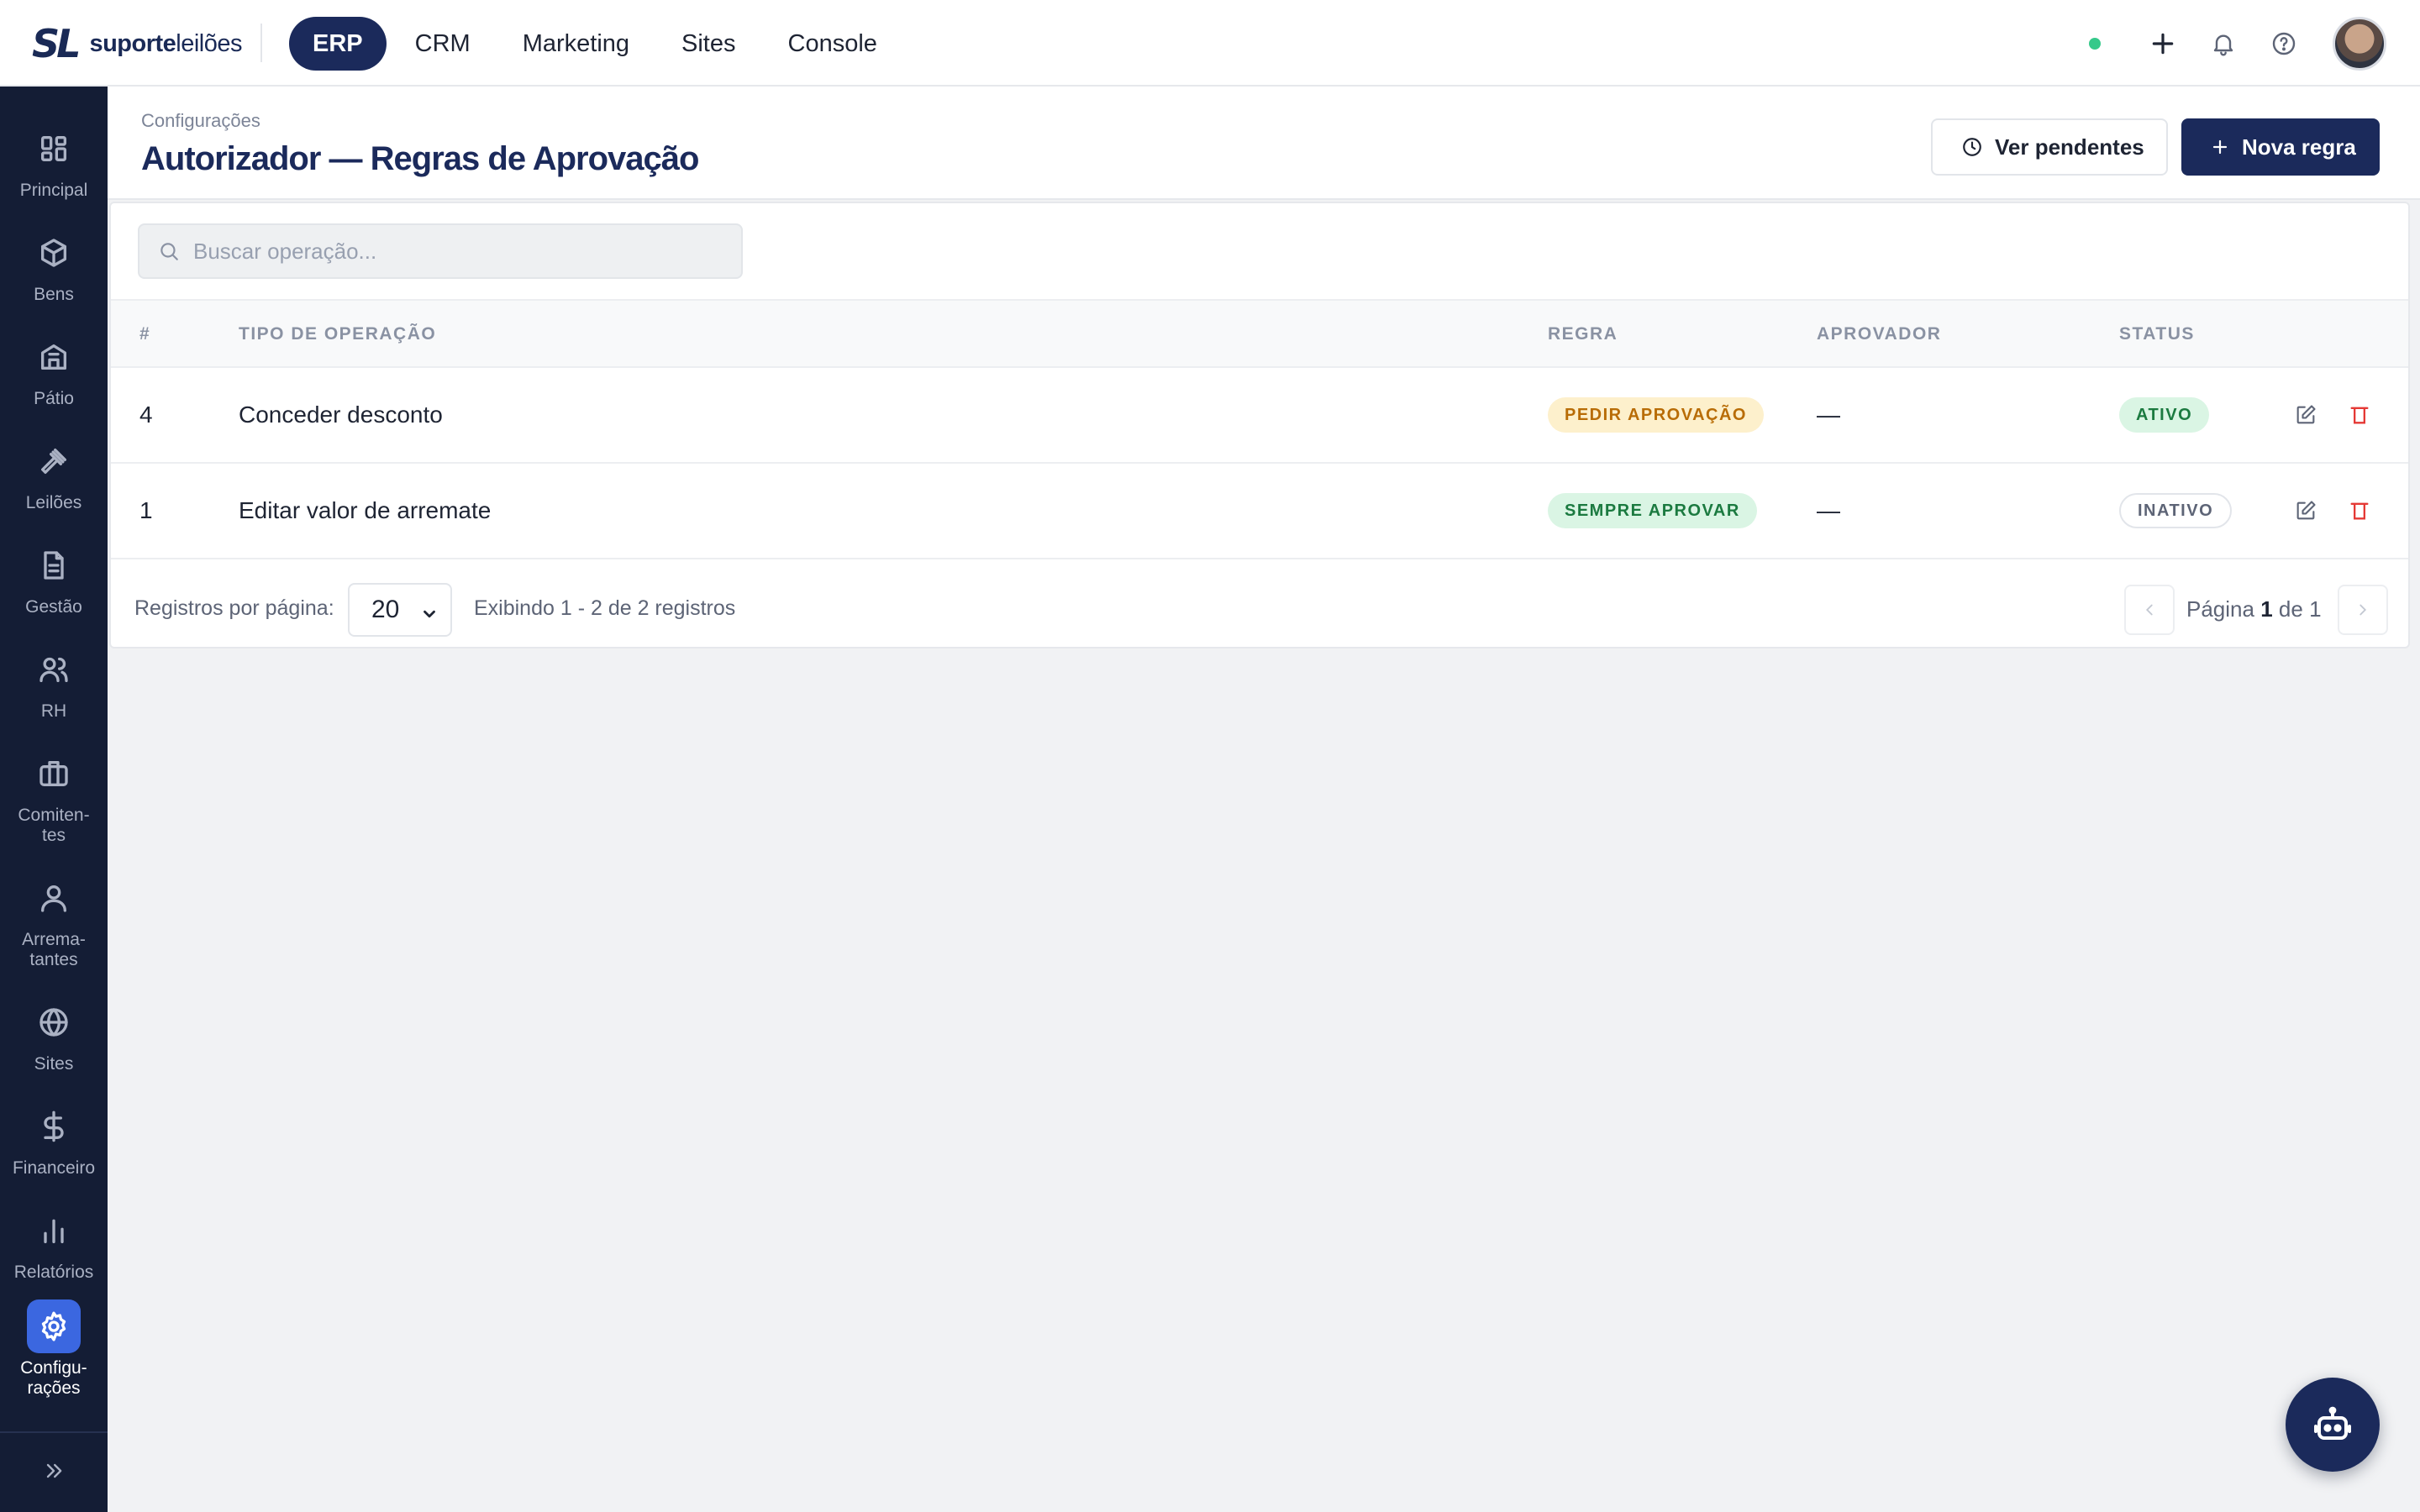 The height and width of the screenshot is (1512, 2420). I want to click on sidebar-item-label: Principal, so click(53, 190).